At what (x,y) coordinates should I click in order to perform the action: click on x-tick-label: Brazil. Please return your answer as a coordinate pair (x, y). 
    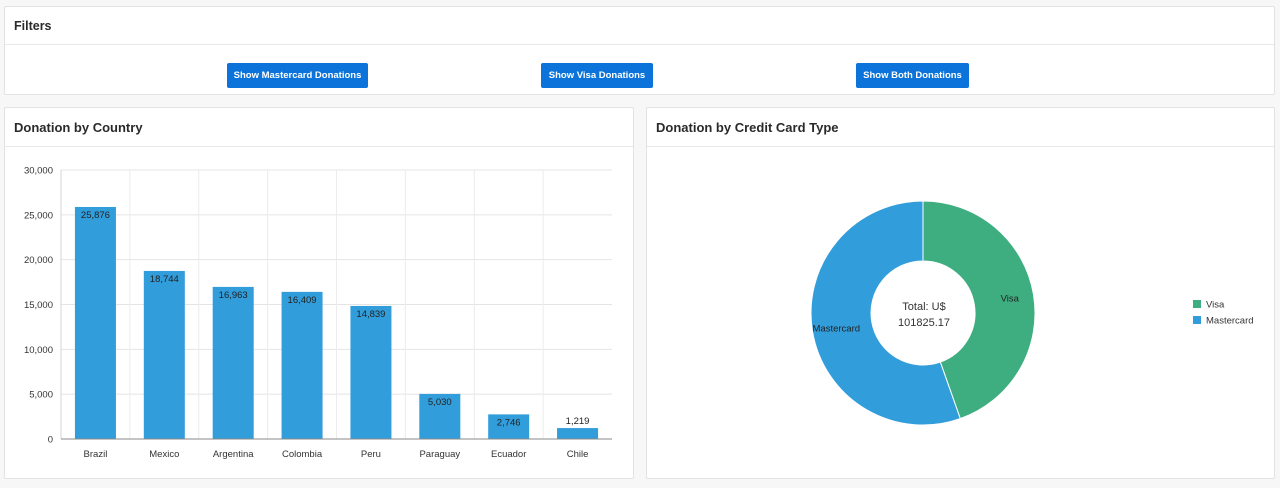
    Looking at the image, I should click on (96, 454).